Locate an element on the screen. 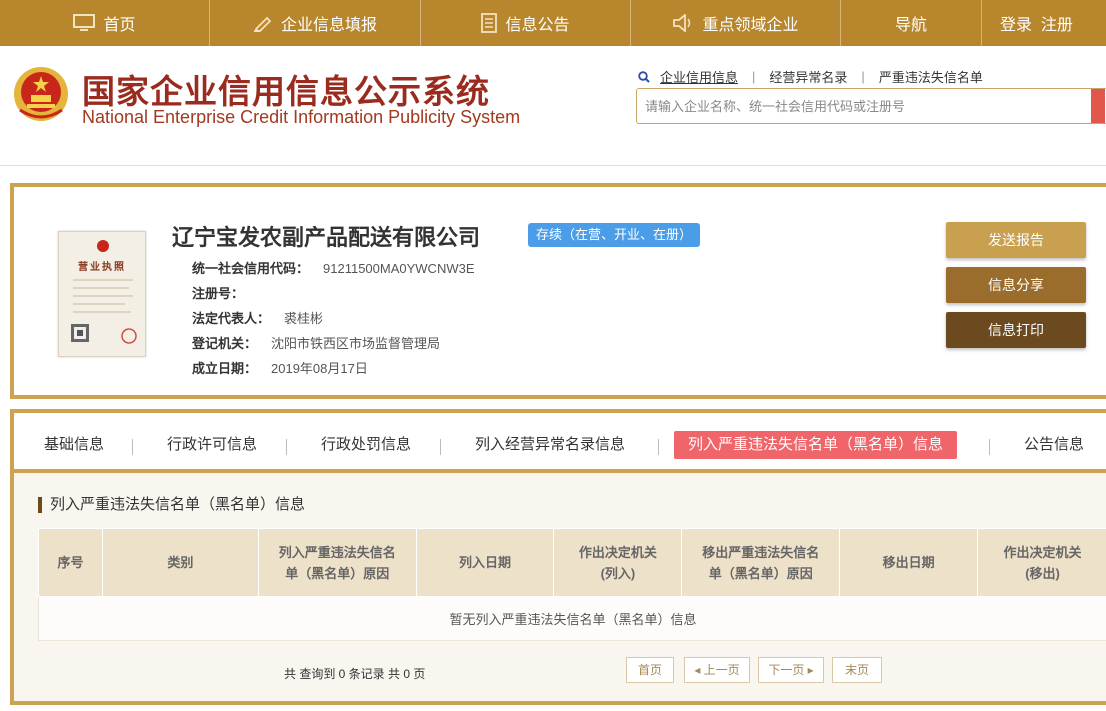  license-title: 营业执照 is located at coordinates (102, 267).